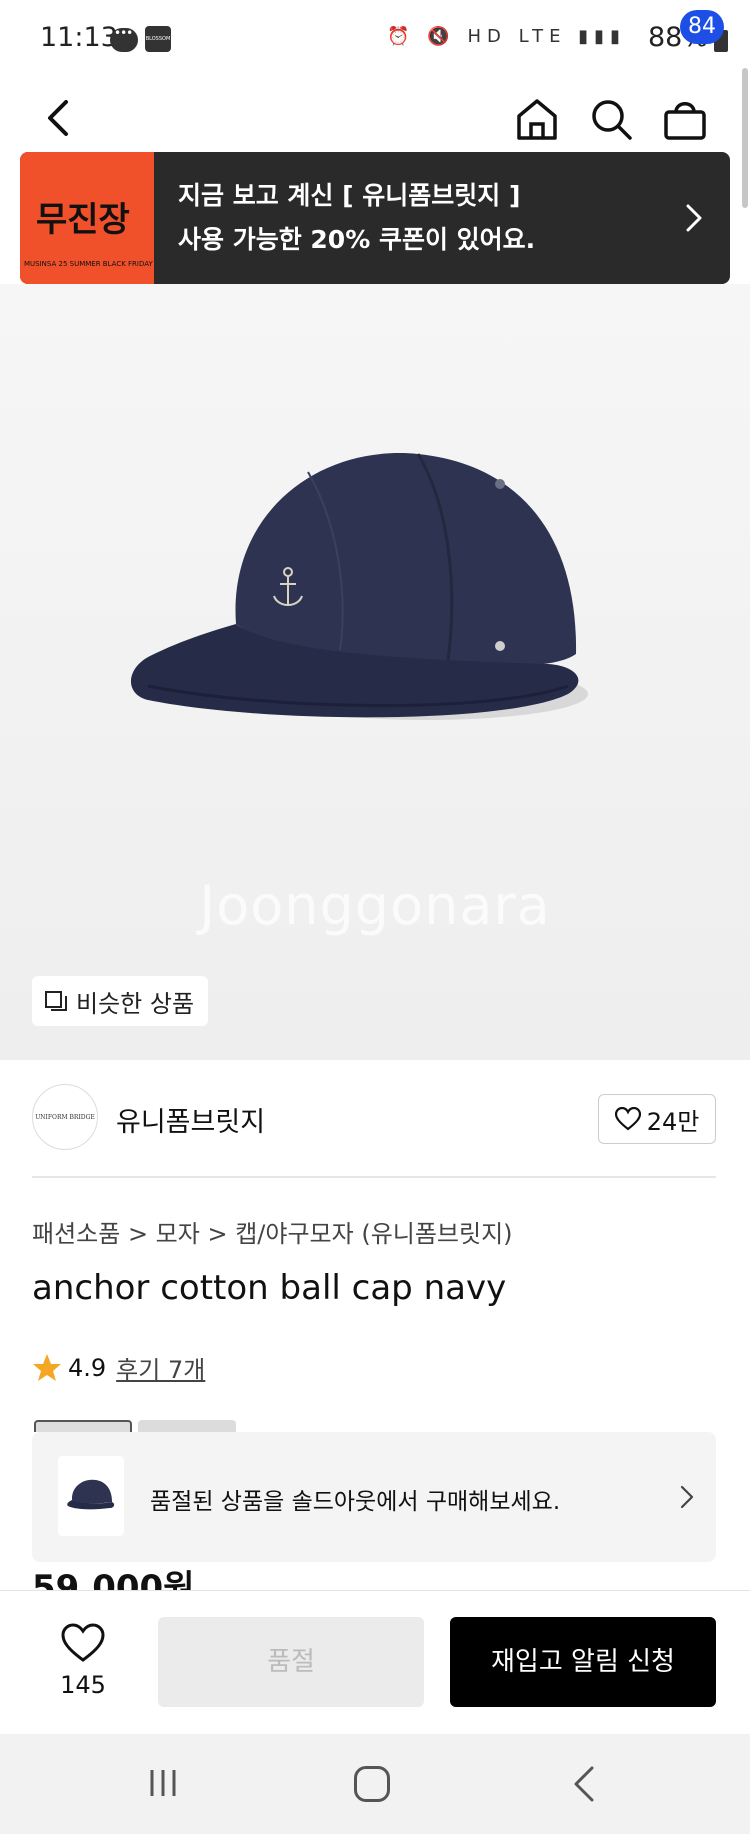 This screenshot has width=750, height=1834. I want to click on restock-alert-button: 재입고 알림 신청, so click(583, 1662).